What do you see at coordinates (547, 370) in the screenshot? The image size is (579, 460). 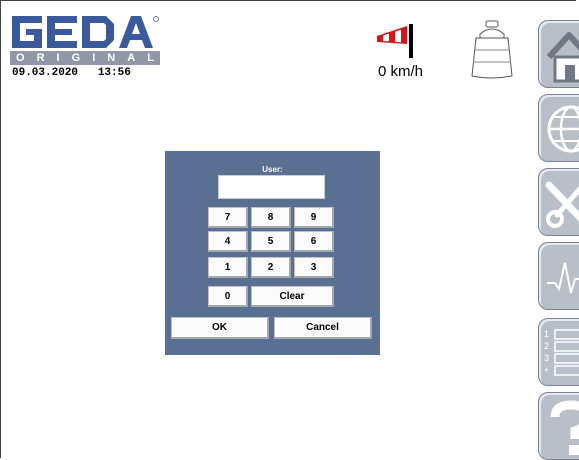 I see `list-plus: +` at bounding box center [547, 370].